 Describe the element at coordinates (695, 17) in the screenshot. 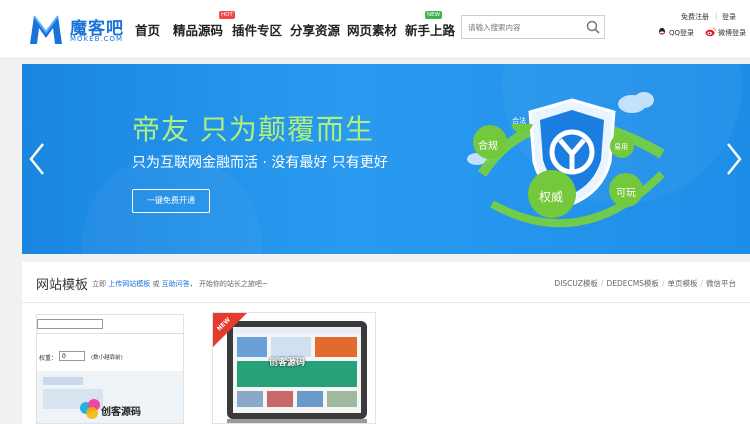

I see `register-link: 免费注册` at that location.